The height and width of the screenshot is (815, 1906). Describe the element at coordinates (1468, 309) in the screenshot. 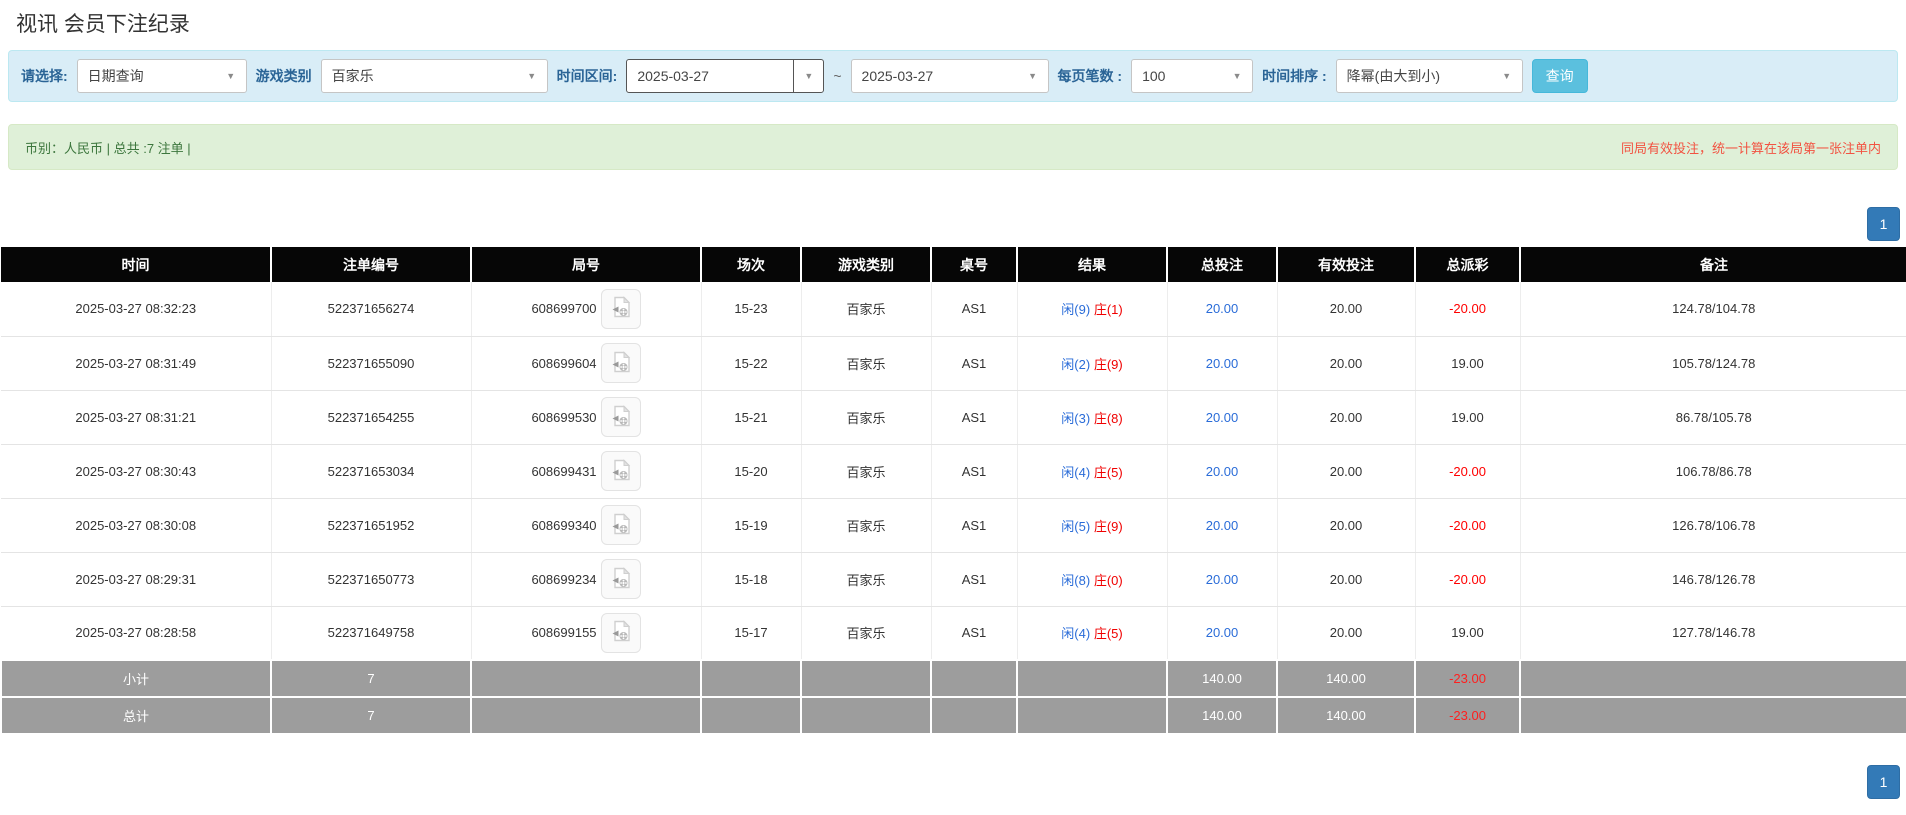

I see `payout: -20.00` at that location.